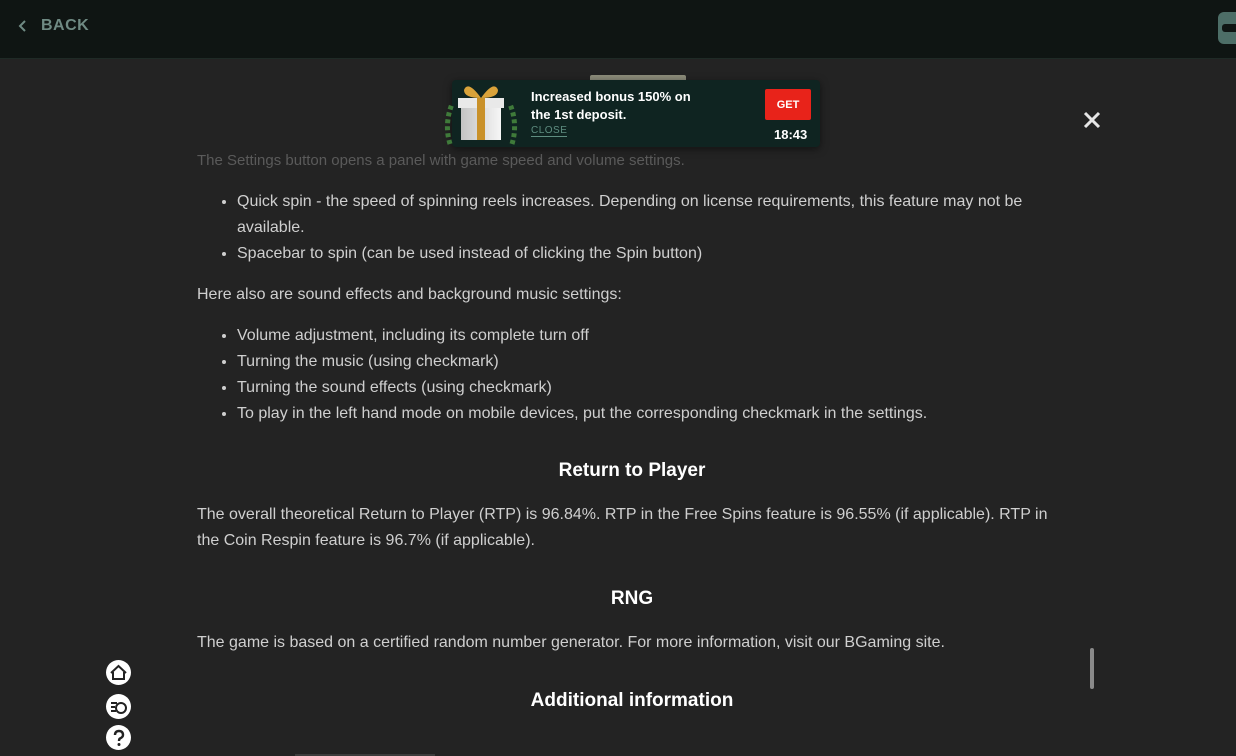 This screenshot has height=756, width=1236. What do you see at coordinates (654, 96) in the screenshot?
I see `promo-text-bold: 150%` at bounding box center [654, 96].